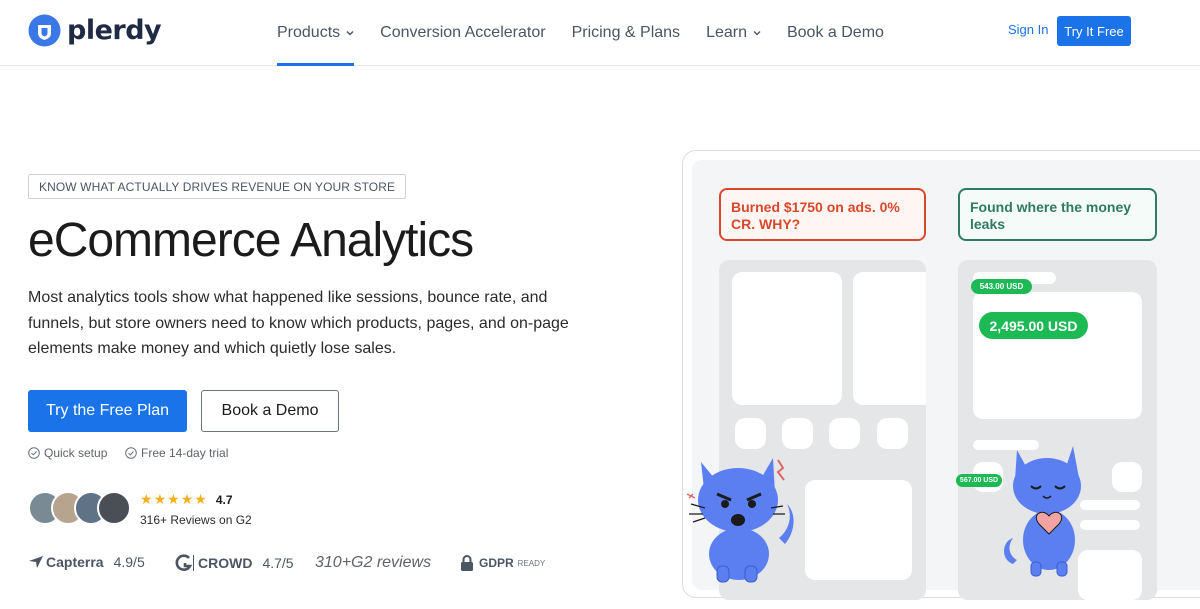  What do you see at coordinates (496, 563) in the screenshot?
I see `gdpr-label: GDPR` at bounding box center [496, 563].